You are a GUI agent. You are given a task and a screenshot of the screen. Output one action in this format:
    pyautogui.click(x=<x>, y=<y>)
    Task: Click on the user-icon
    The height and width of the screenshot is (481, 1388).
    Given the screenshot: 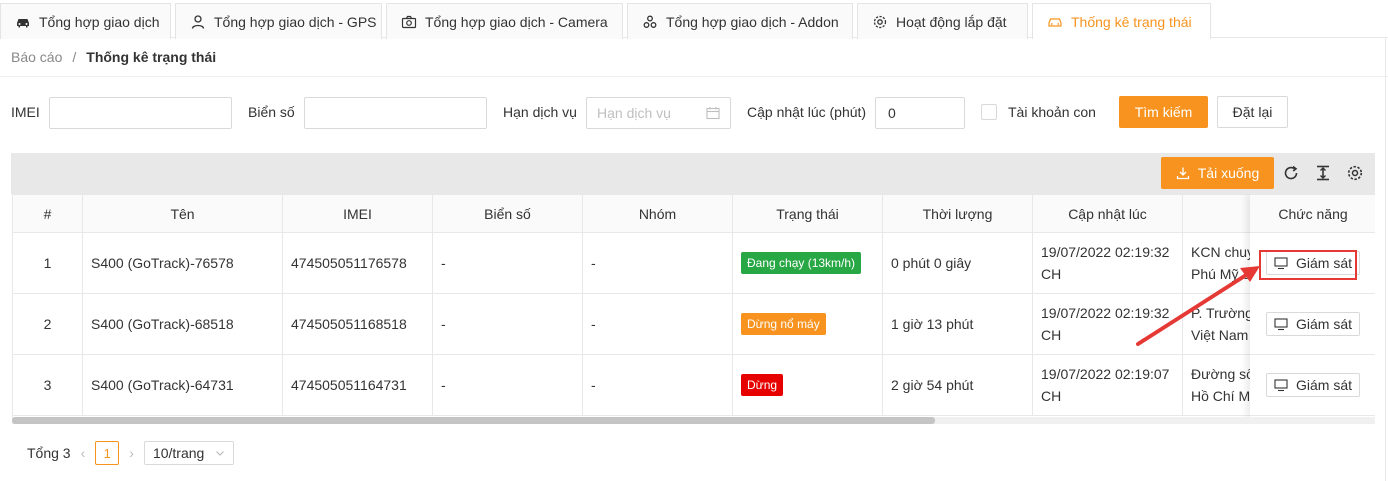 What is the action you would take?
    pyautogui.click(x=198, y=21)
    